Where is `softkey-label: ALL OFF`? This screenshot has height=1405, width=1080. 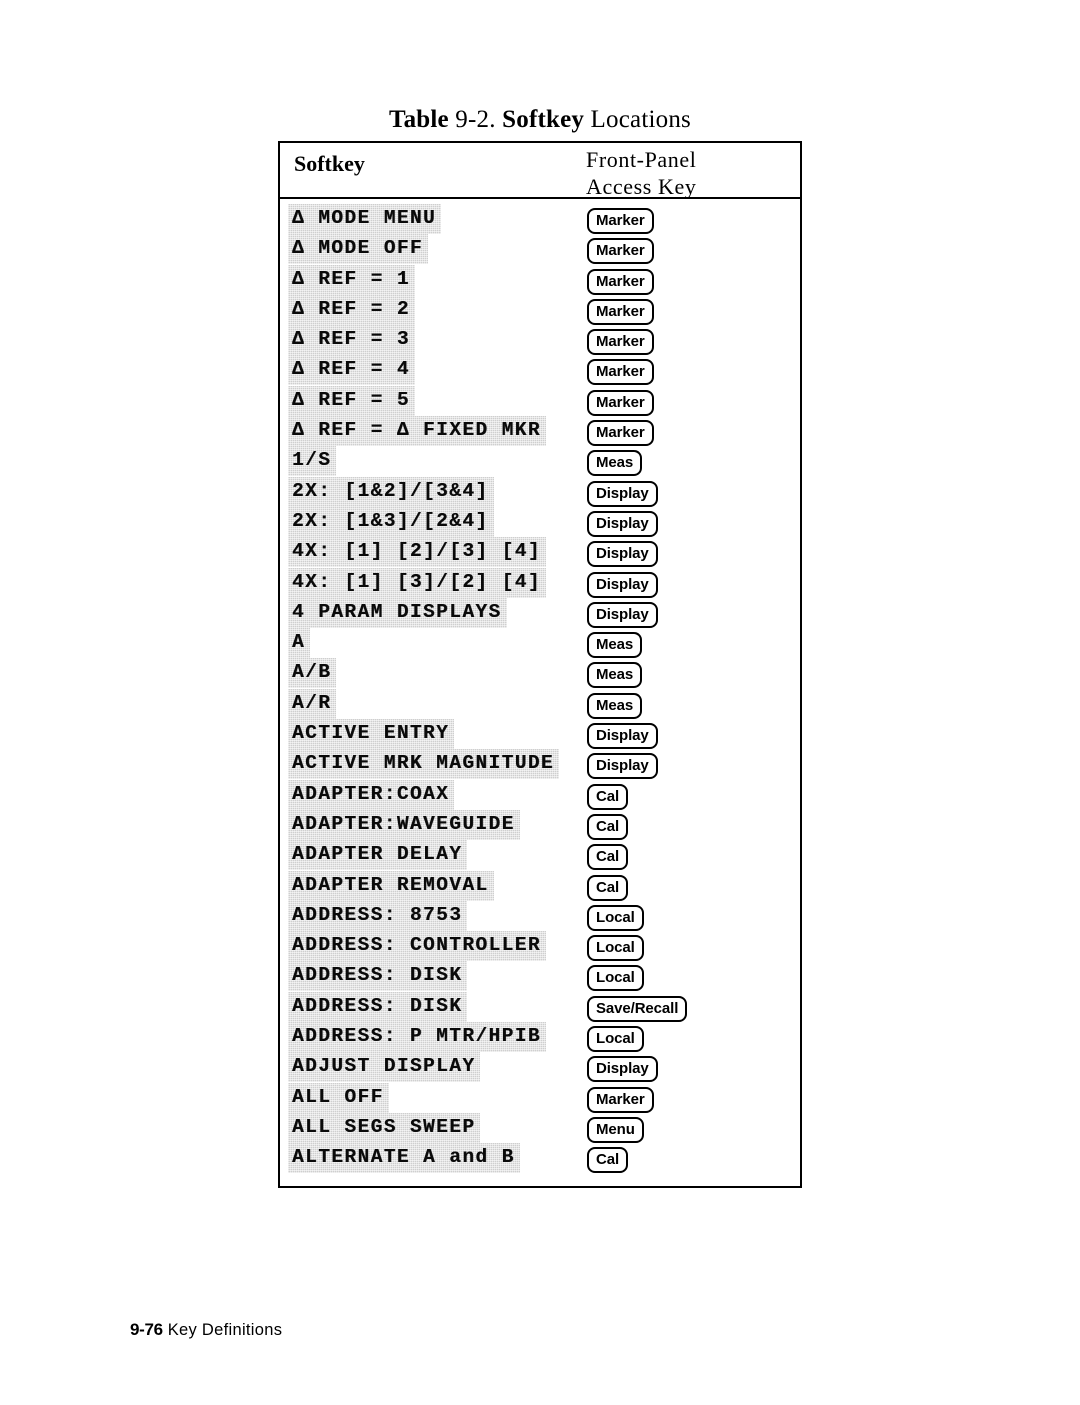
softkey-label: ALL OFF is located at coordinates (338, 1098).